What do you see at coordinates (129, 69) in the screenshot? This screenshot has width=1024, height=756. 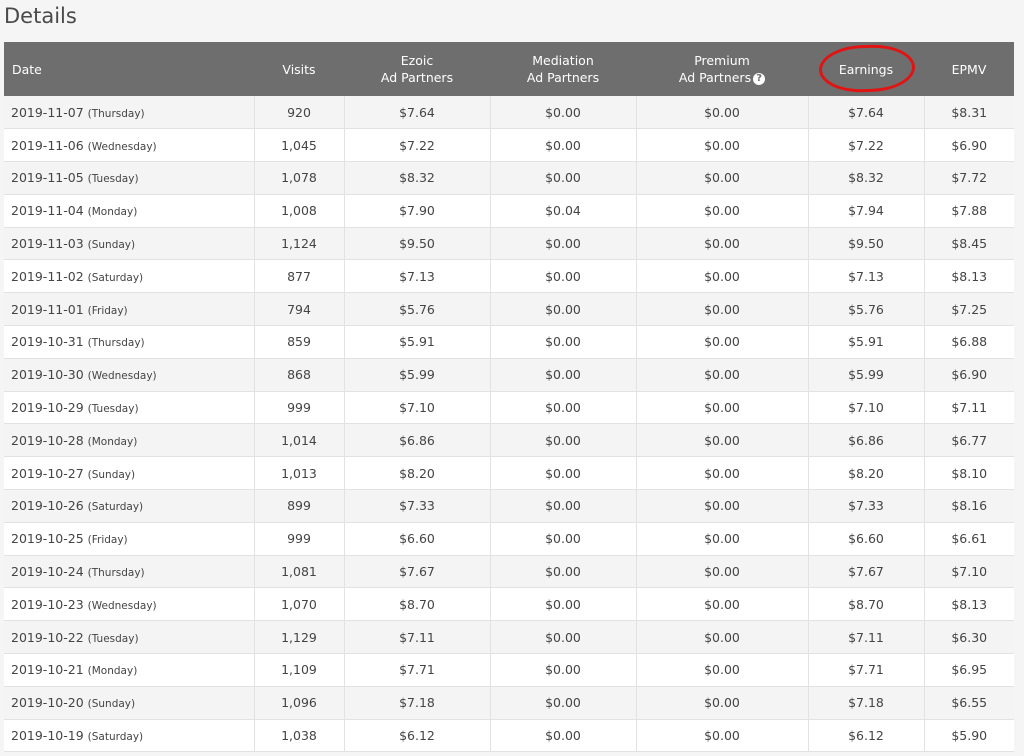 I see `column-header-date: Date` at bounding box center [129, 69].